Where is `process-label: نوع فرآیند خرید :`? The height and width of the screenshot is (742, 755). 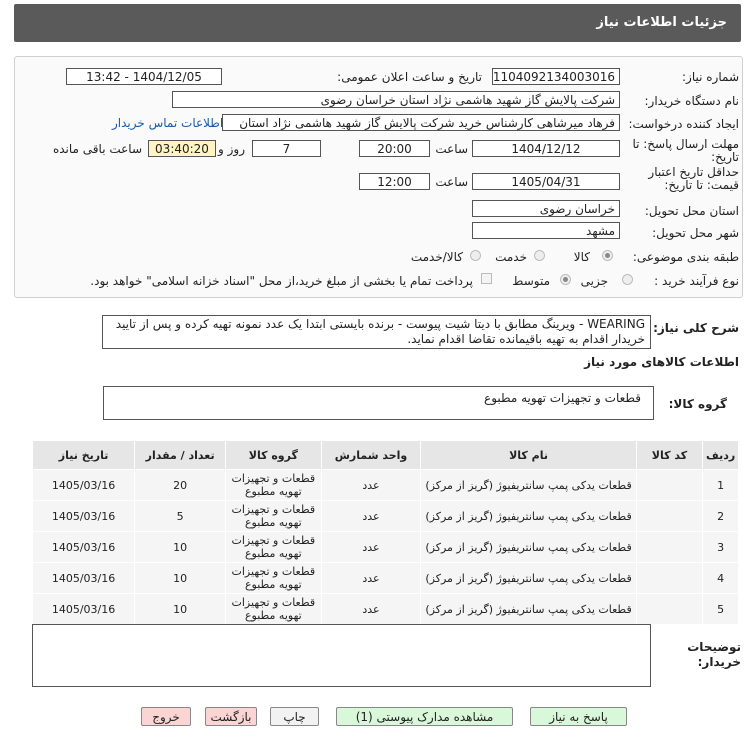 process-label: نوع فرآیند خرید : is located at coordinates (696, 281).